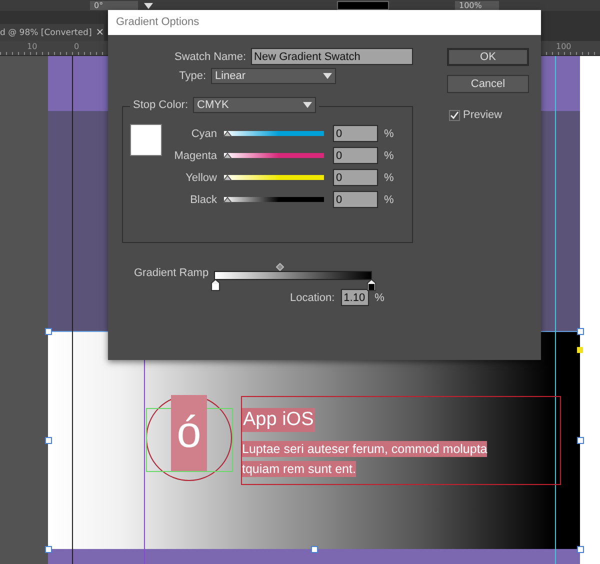  What do you see at coordinates (77, 46) in the screenshot?
I see `ruler-label: 0` at bounding box center [77, 46].